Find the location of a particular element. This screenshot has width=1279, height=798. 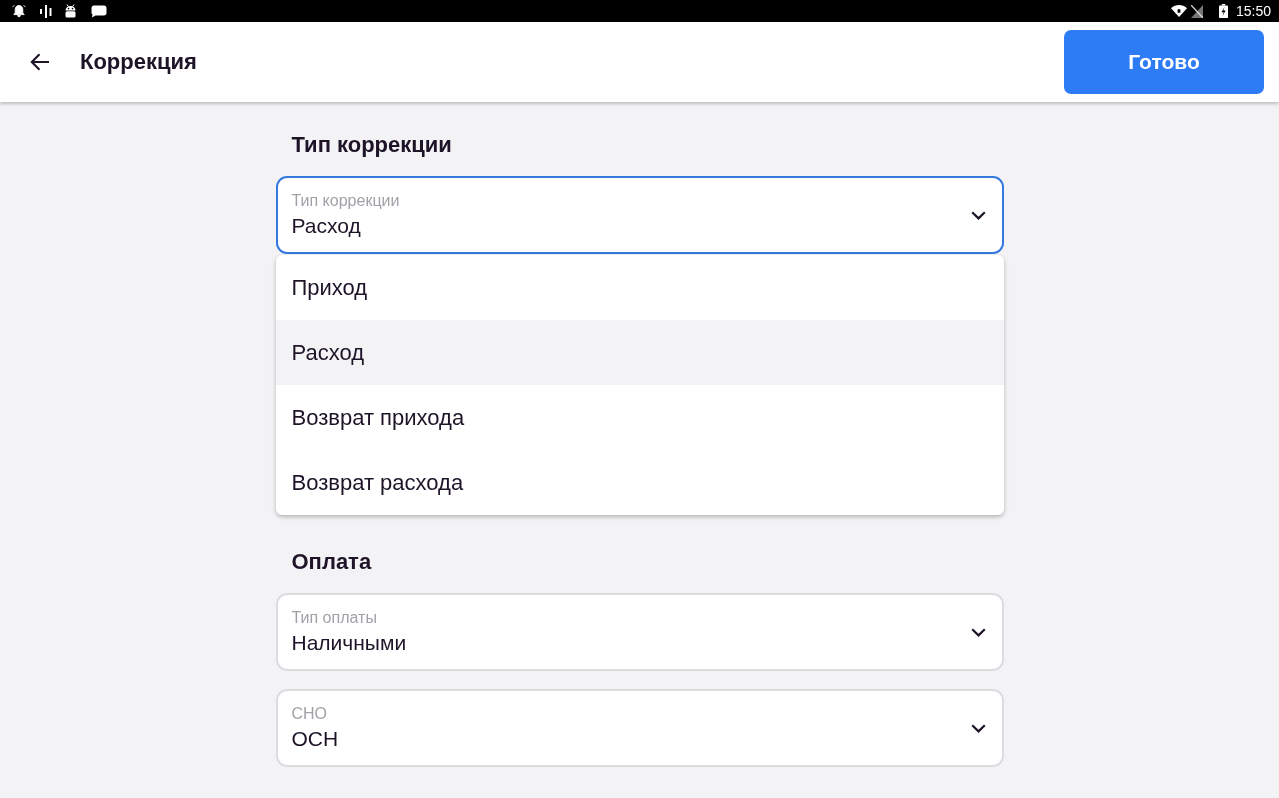

back-arrow-icon is located at coordinates (40, 62).